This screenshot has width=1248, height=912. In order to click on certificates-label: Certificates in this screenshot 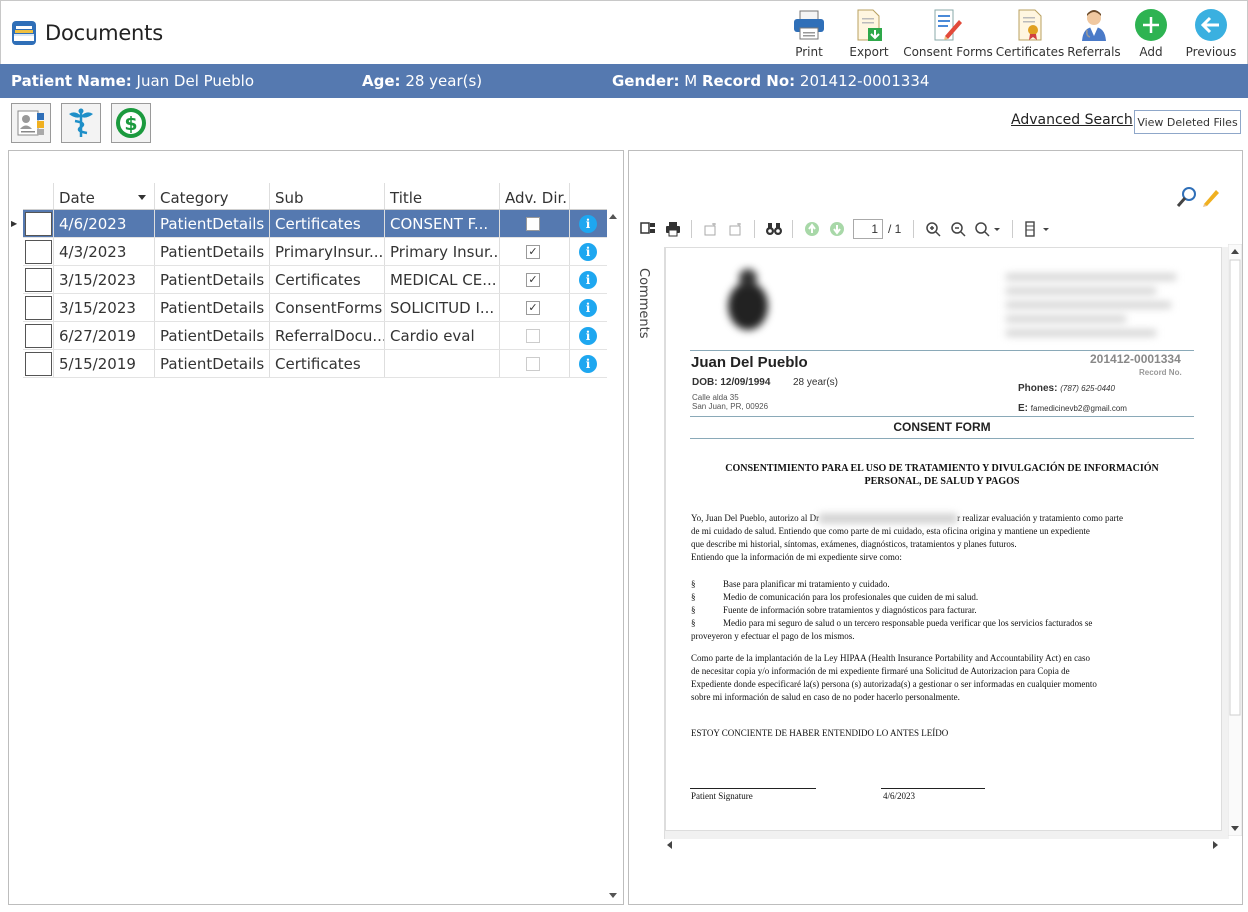, I will do `click(1030, 52)`.